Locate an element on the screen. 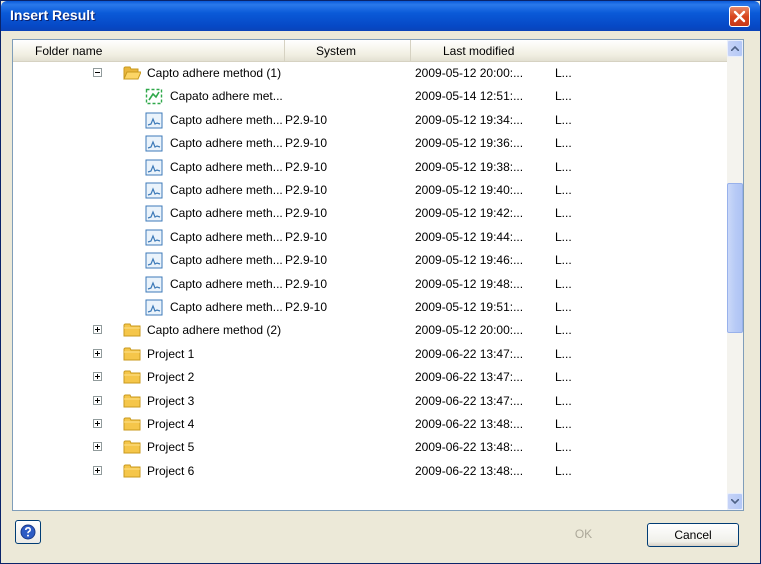 Image resolution: width=761 pixels, height=564 pixels. close-button is located at coordinates (739, 16).